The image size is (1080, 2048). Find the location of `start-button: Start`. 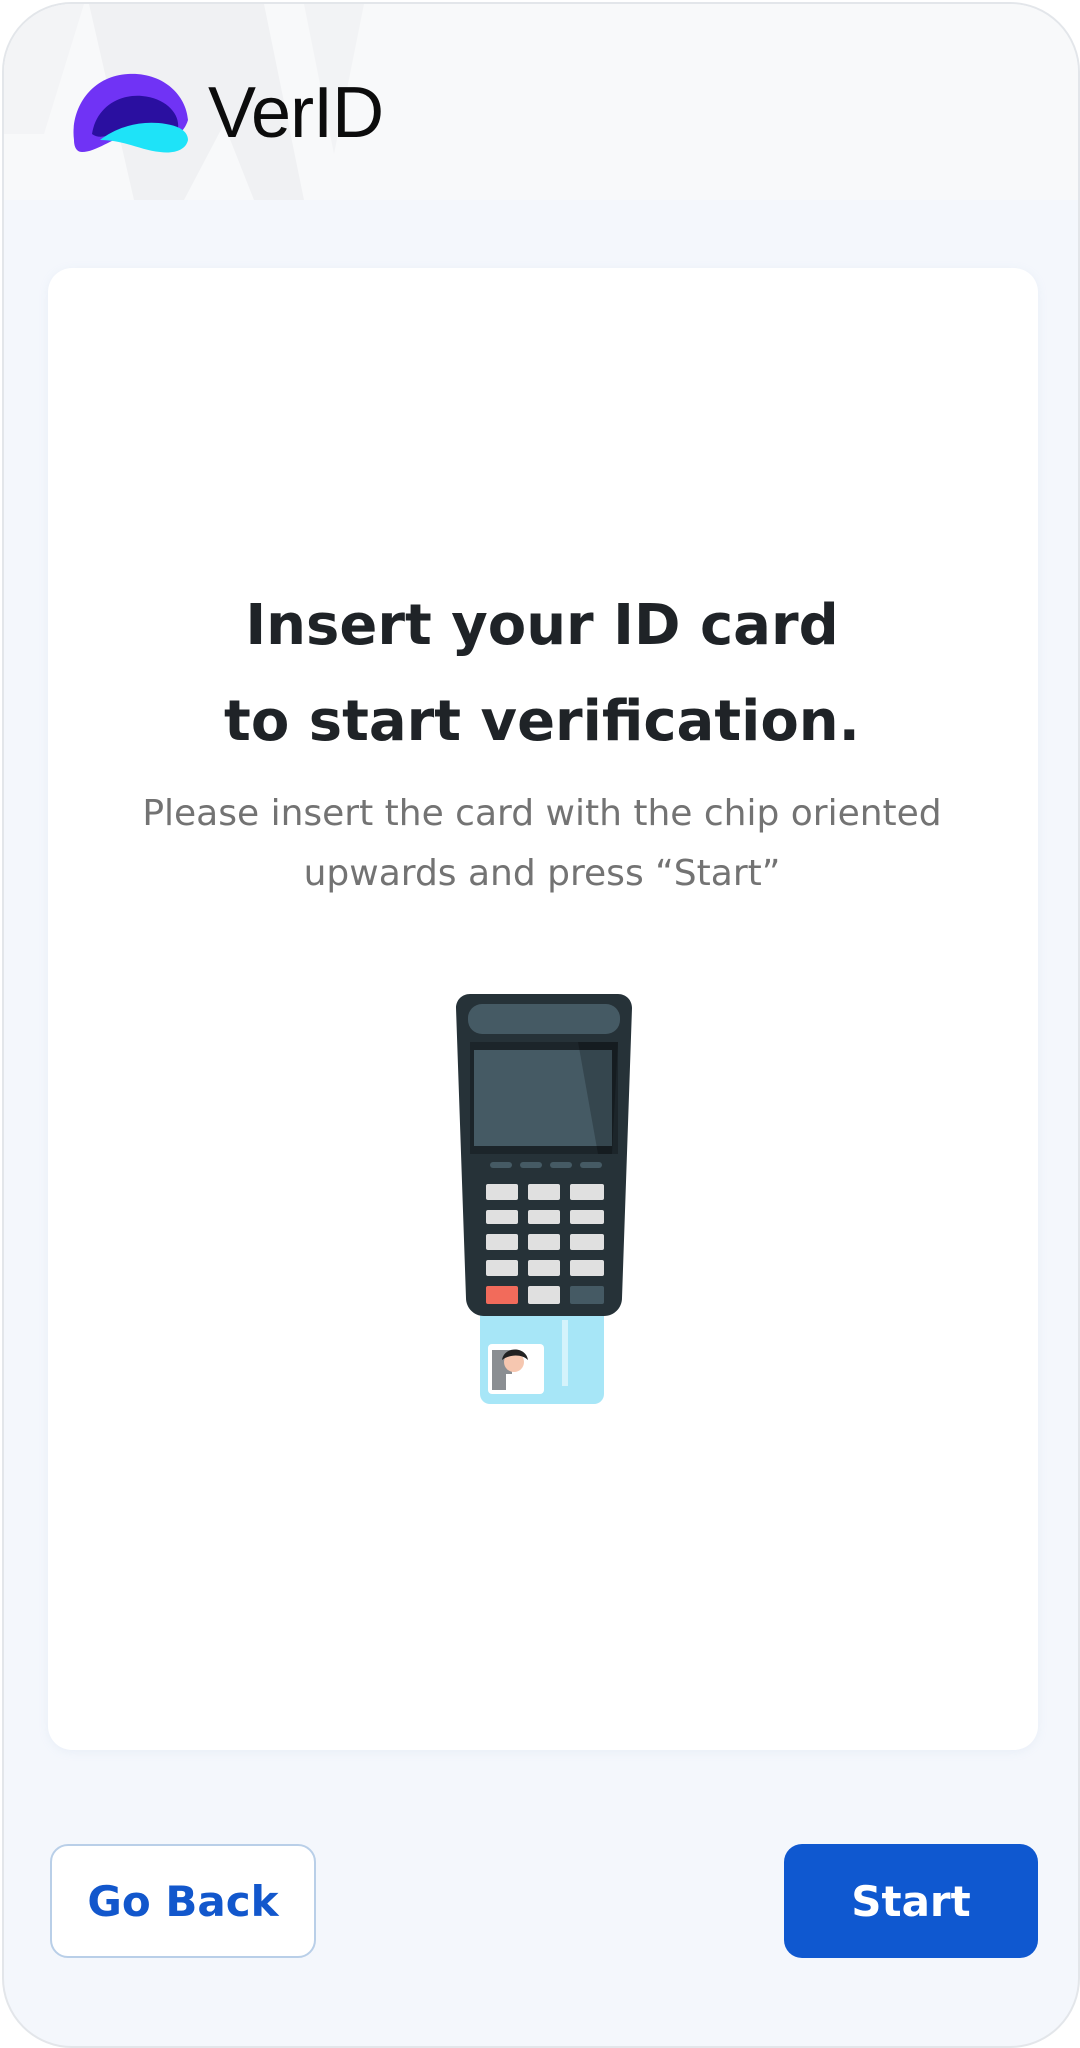

start-button: Start is located at coordinates (911, 1901).